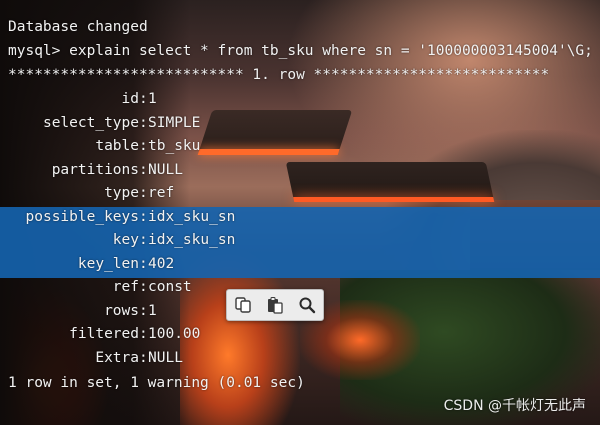 Image resolution: width=600 pixels, height=425 pixels. I want to click on field-value: ref, so click(161, 193).